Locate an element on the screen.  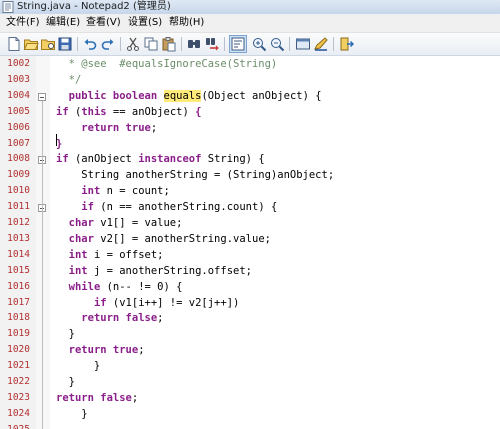
zoom-in-icon is located at coordinates (259, 44).